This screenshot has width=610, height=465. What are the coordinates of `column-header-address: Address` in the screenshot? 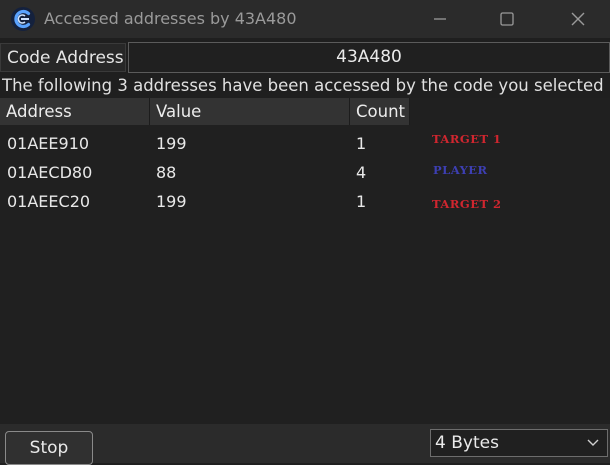 It's located at (75, 111).